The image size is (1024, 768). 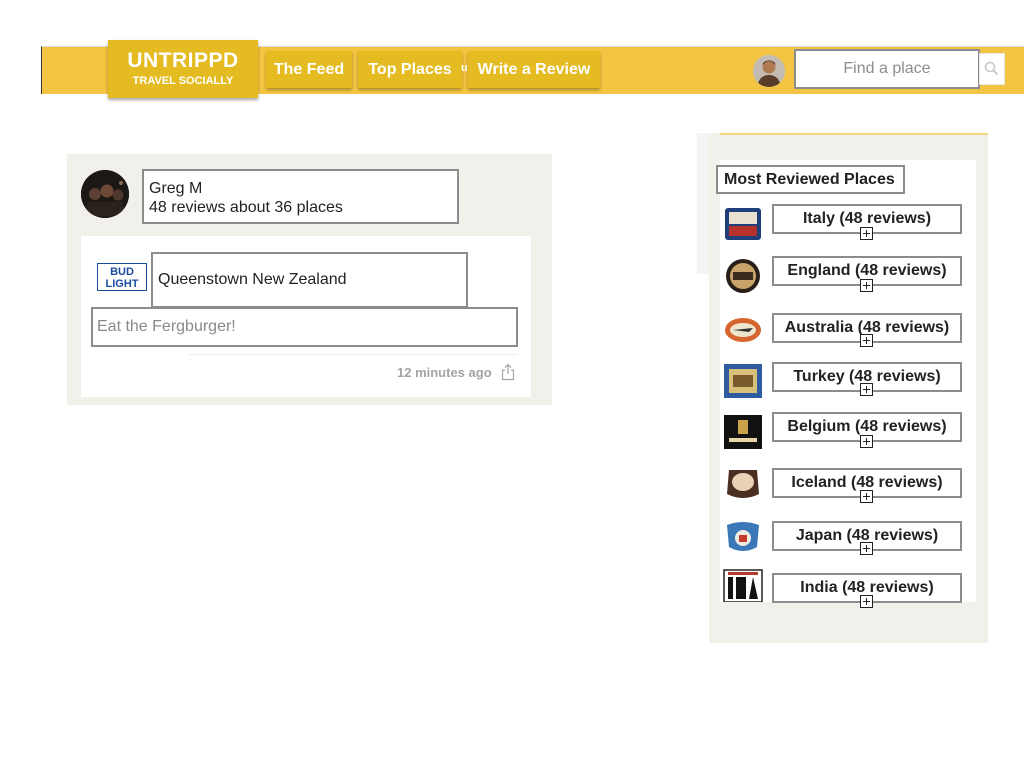 What do you see at coordinates (183, 60) in the screenshot?
I see `brand-title: UNTRIPPD` at bounding box center [183, 60].